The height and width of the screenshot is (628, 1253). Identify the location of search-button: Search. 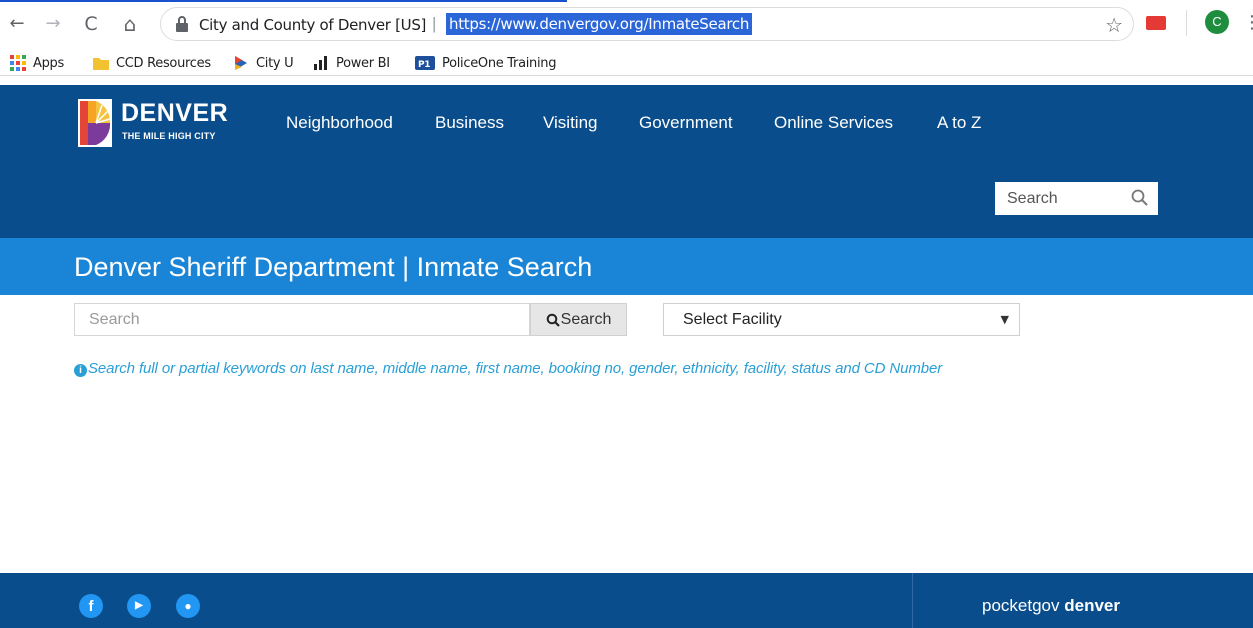
(578, 319).